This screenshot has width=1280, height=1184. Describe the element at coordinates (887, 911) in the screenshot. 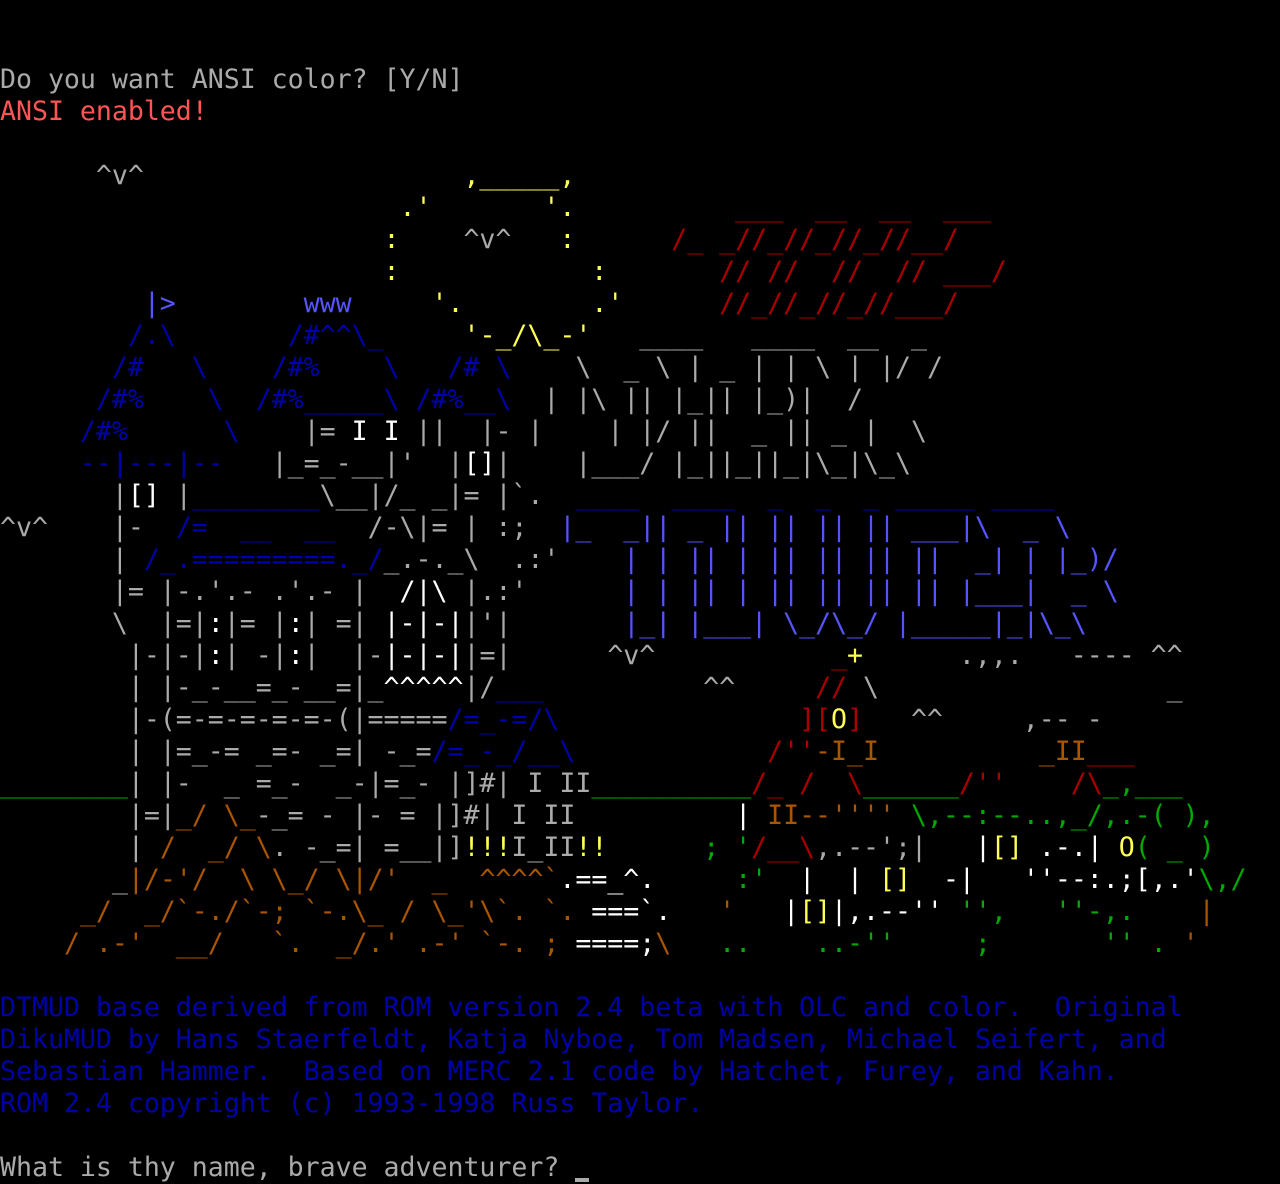

I see `banner-segment: |,.--''` at that location.